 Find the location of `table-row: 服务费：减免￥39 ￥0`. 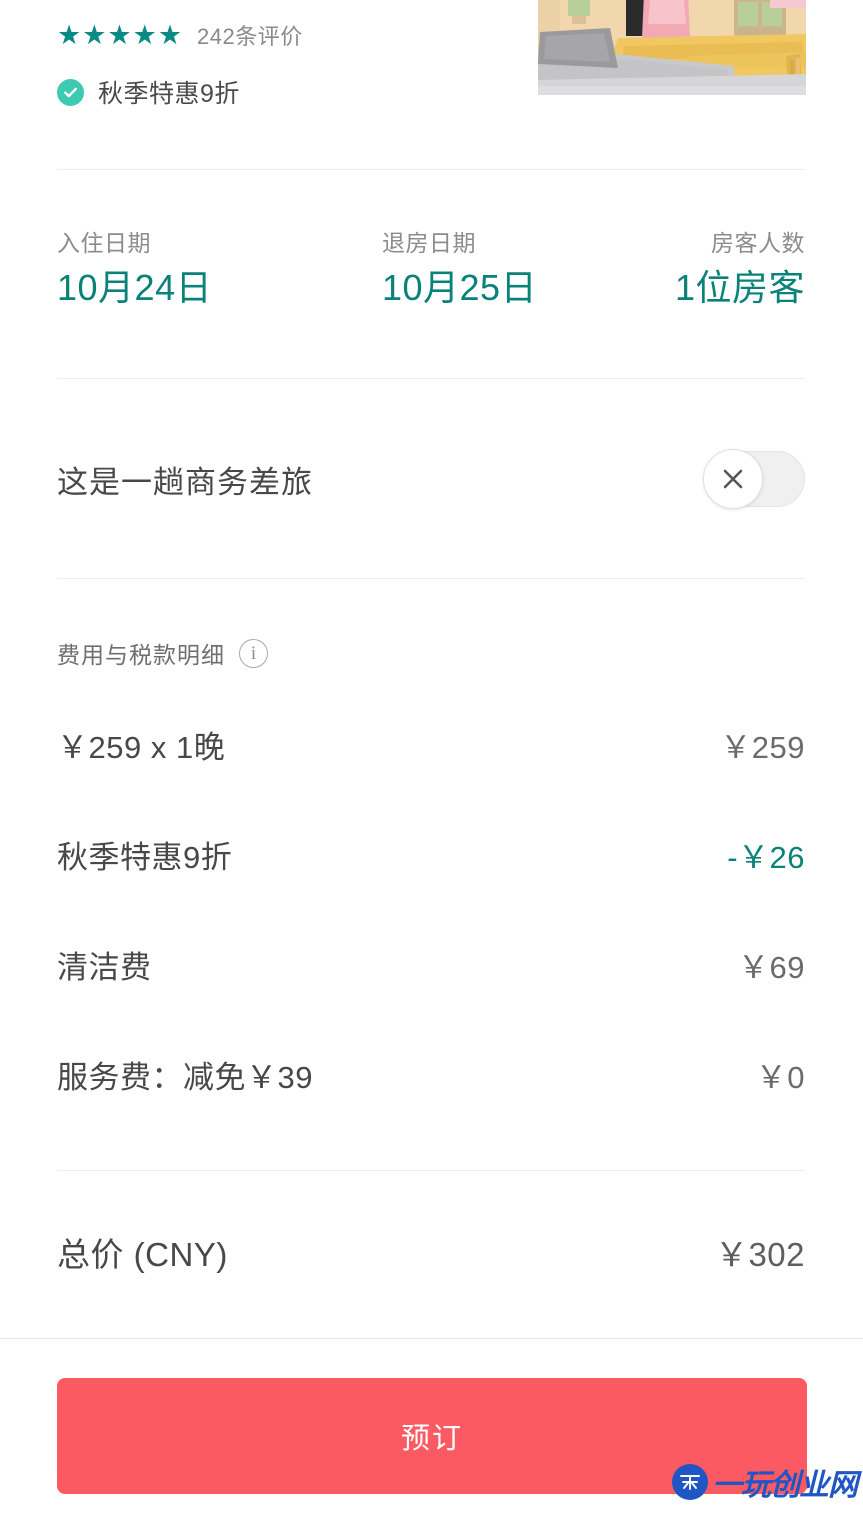

table-row: 服务费：减免￥39 ￥0 is located at coordinates (431, 1107).